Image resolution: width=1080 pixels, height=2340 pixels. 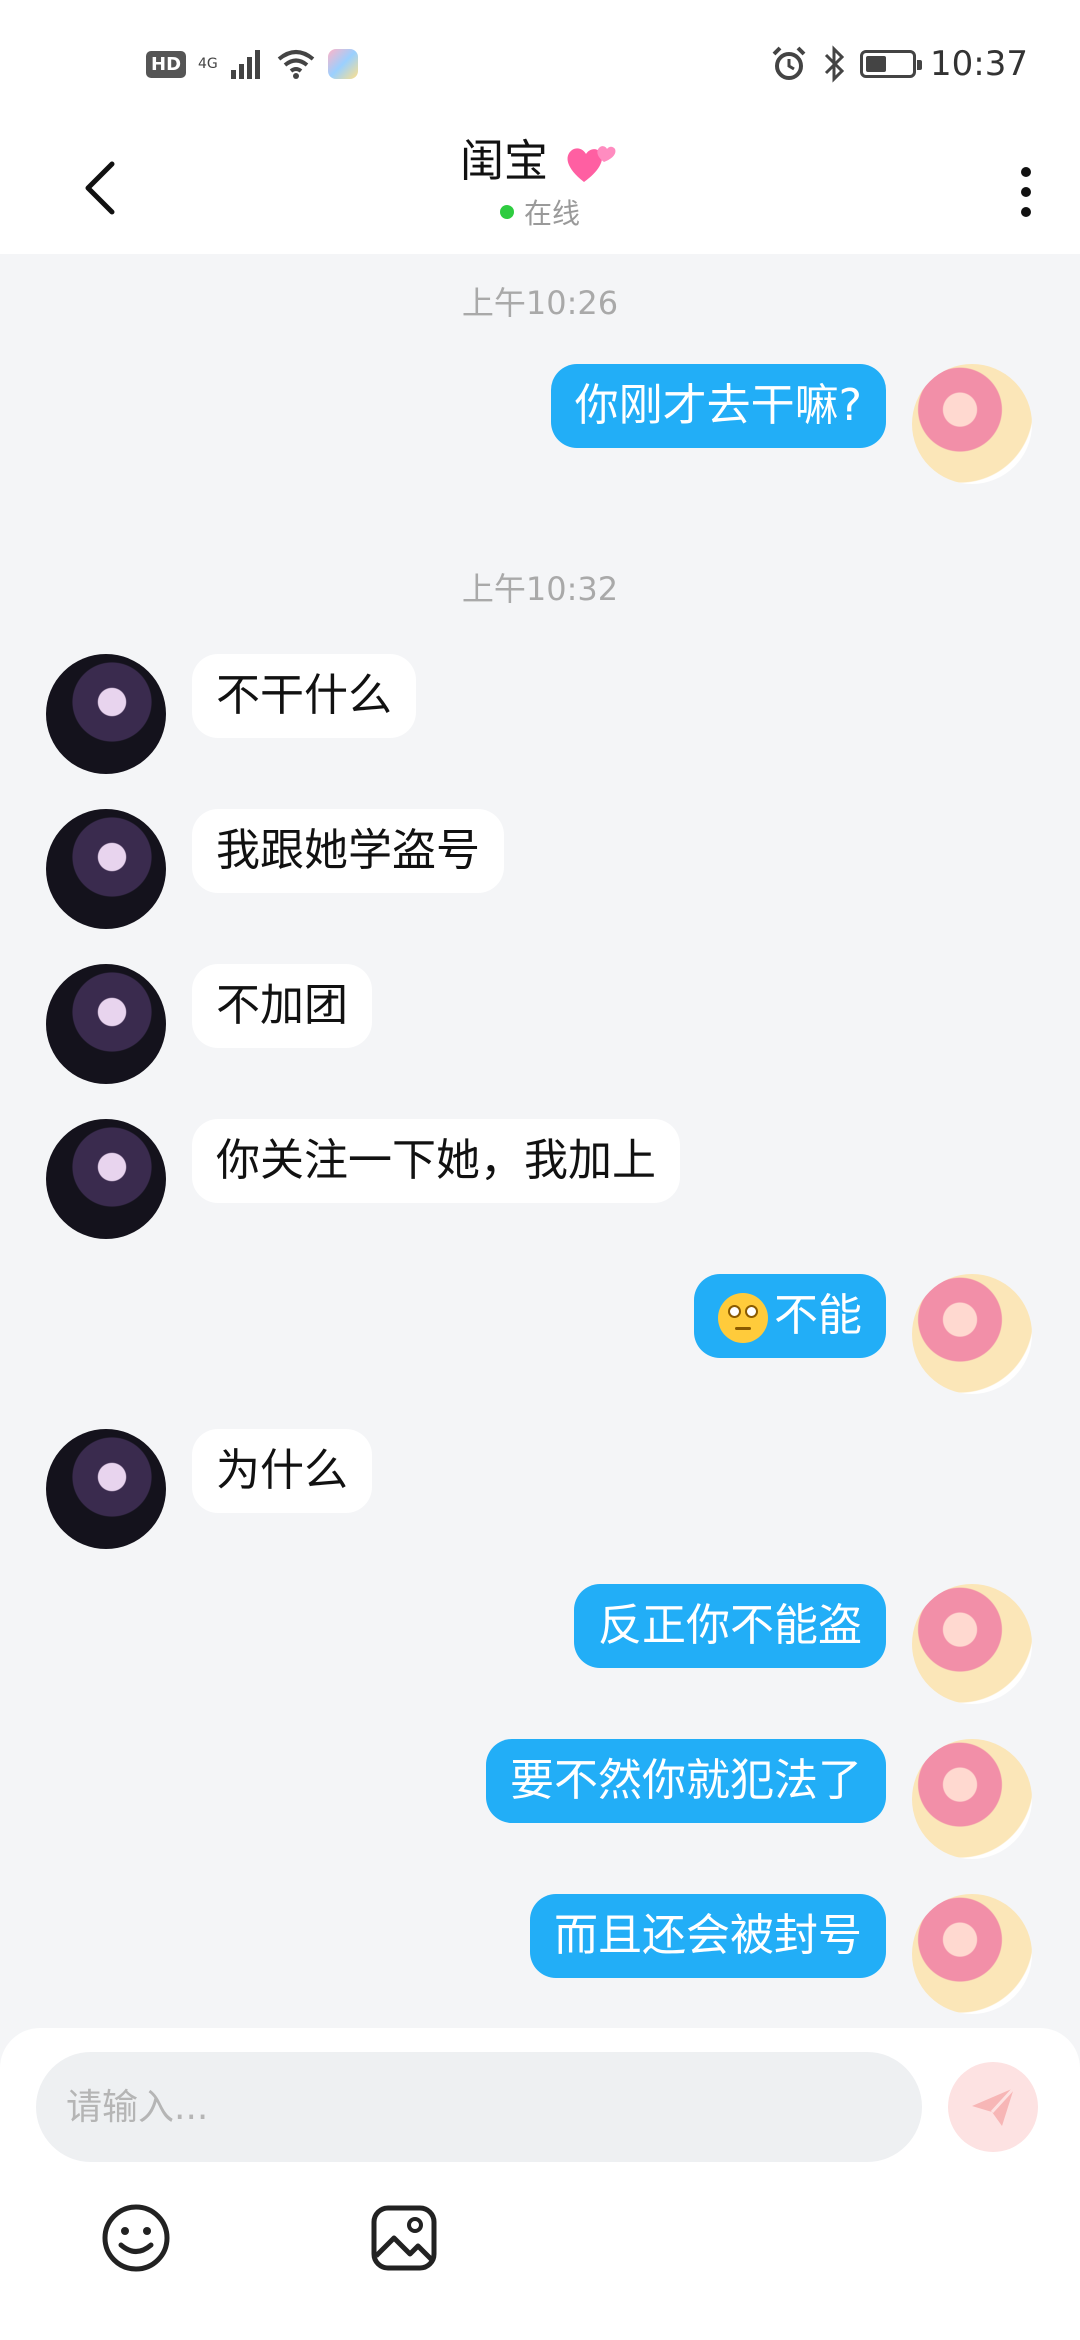 What do you see at coordinates (245, 64) in the screenshot?
I see `signal-icon` at bounding box center [245, 64].